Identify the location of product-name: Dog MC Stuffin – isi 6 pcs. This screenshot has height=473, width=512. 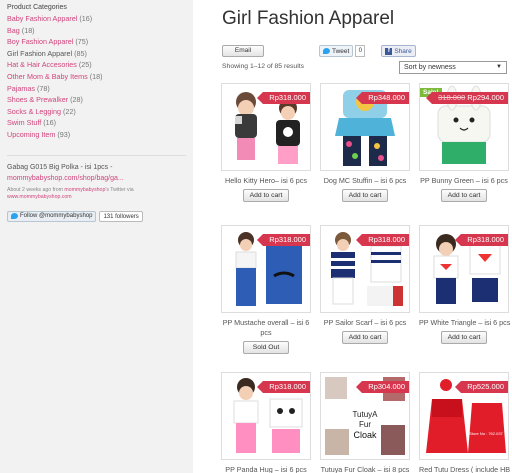
(365, 181).